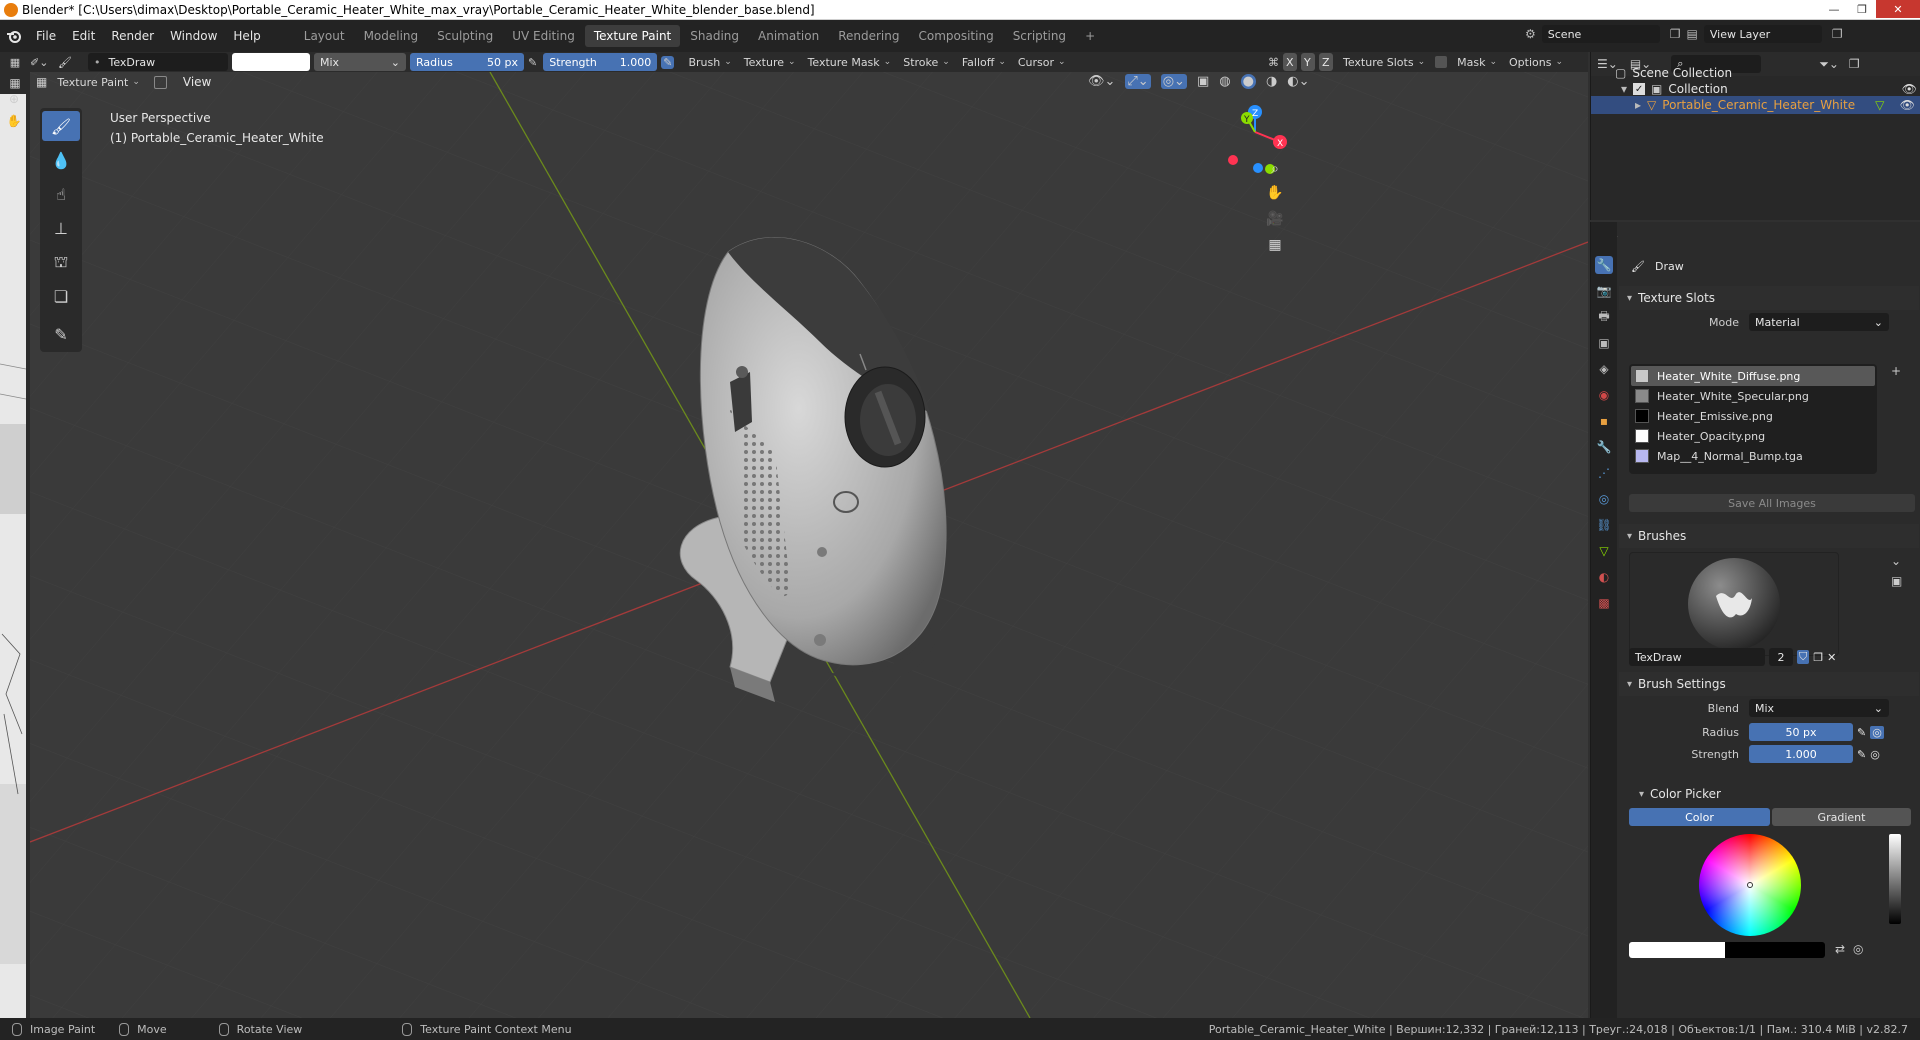  What do you see at coordinates (1772, 503) in the screenshot?
I see `save-all-images-button: Save All Images` at bounding box center [1772, 503].